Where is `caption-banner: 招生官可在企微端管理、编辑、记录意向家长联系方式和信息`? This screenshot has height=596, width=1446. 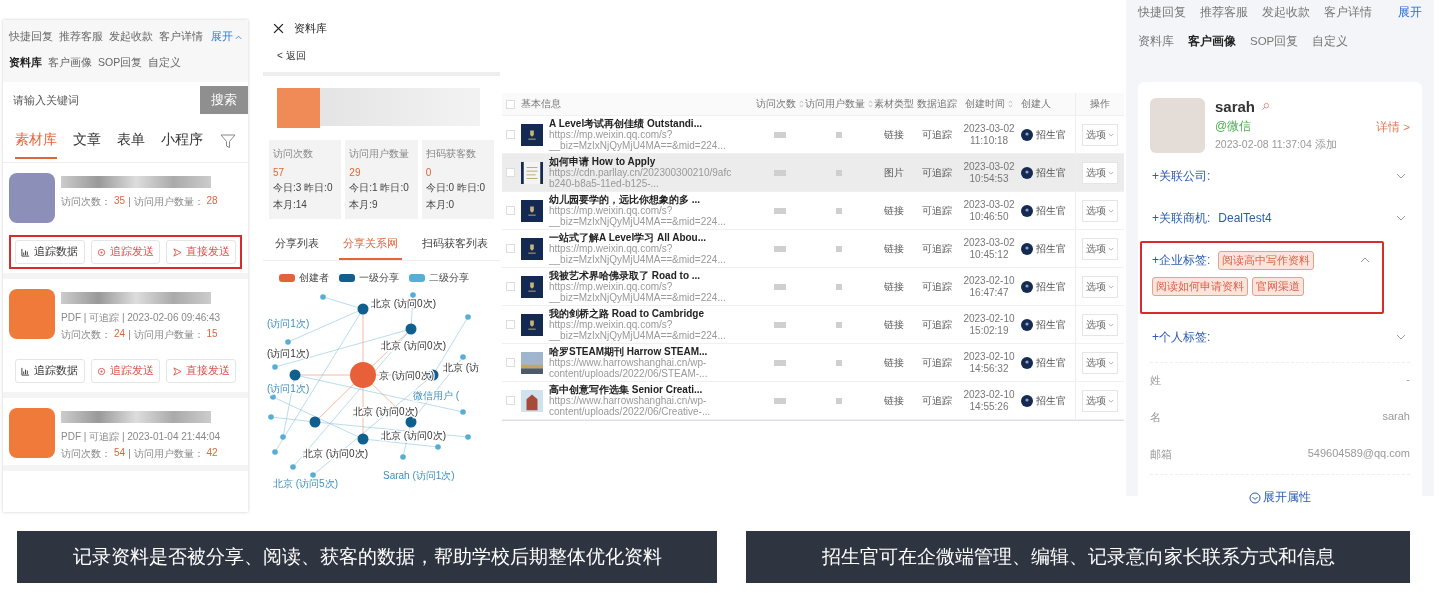
caption-banner: 招生官可在企微端管理、编辑、记录意向家长联系方式和信息 is located at coordinates (1078, 557).